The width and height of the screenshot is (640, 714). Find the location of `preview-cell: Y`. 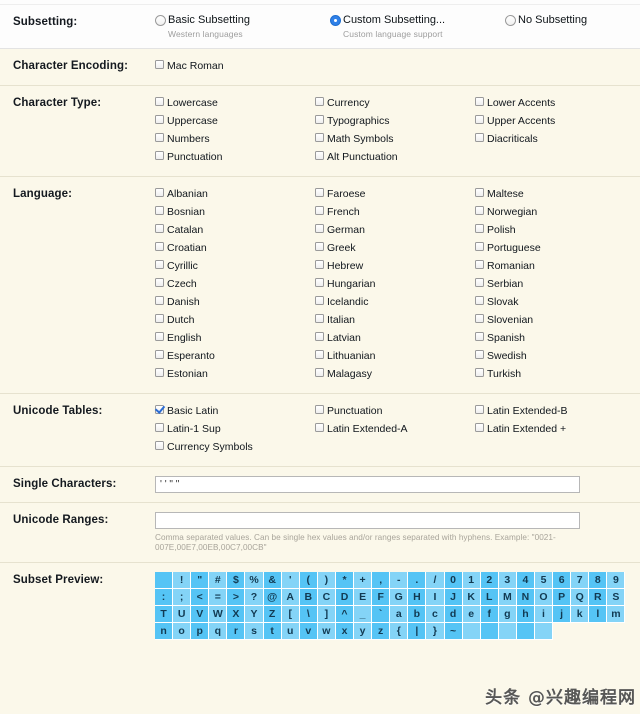

preview-cell: Y is located at coordinates (254, 614).